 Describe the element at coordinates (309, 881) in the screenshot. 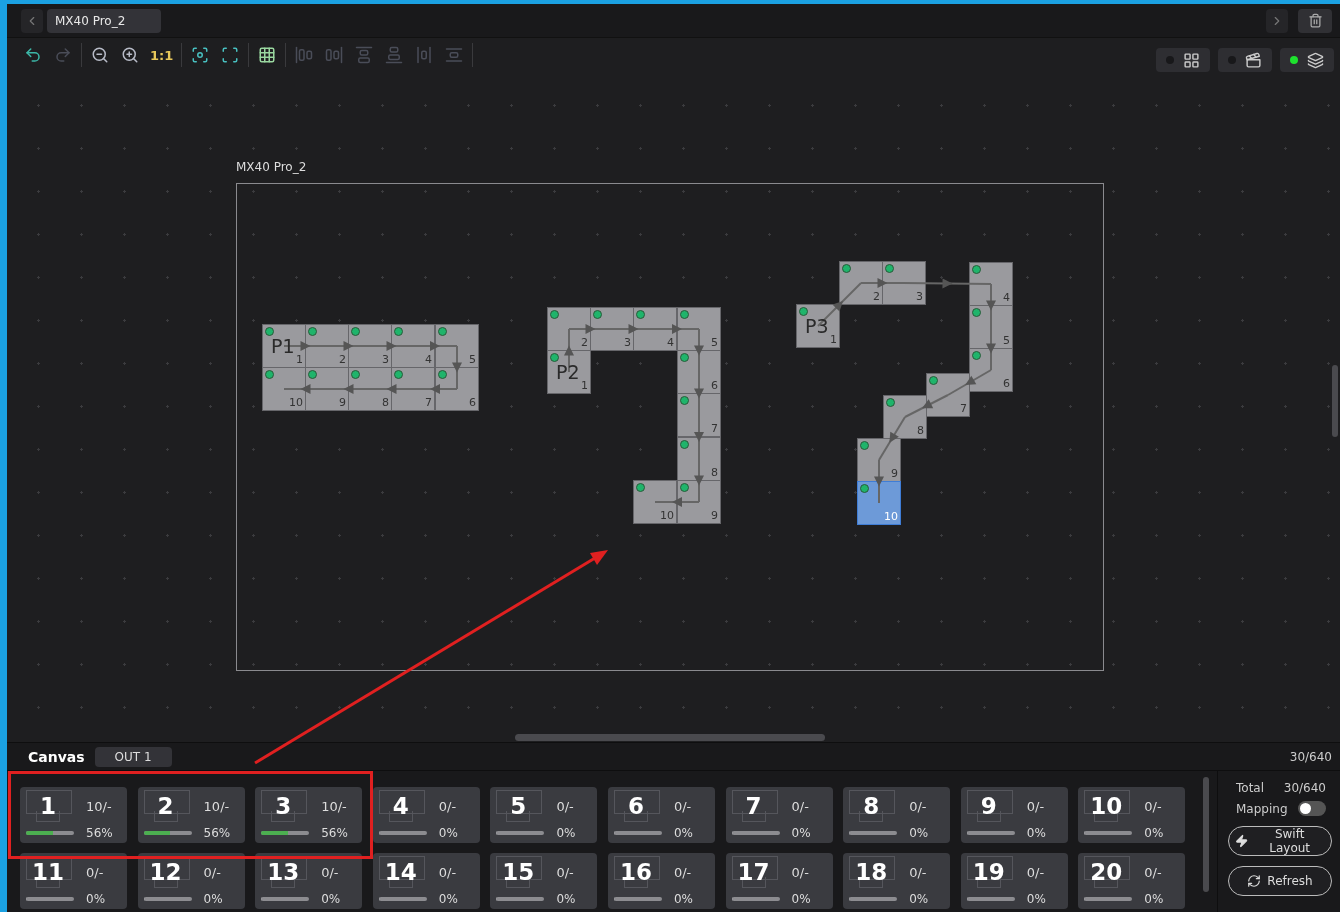

I see `port-card: 13 0/- 0%` at that location.